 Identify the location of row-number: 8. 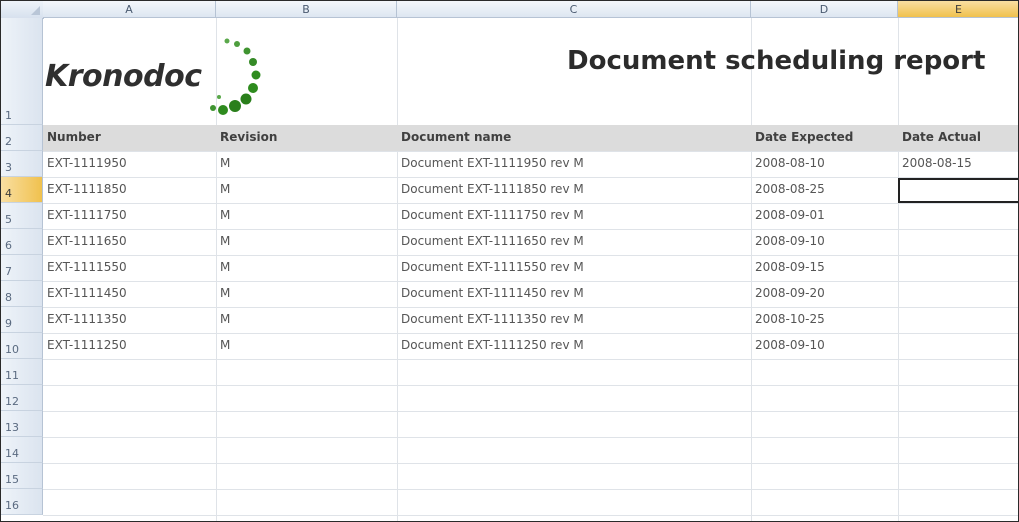
(8, 297).